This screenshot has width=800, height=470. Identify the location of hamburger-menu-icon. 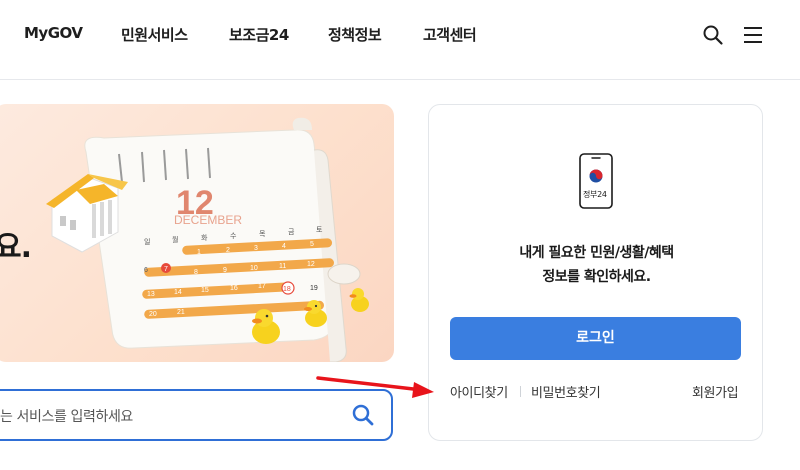
(753, 35).